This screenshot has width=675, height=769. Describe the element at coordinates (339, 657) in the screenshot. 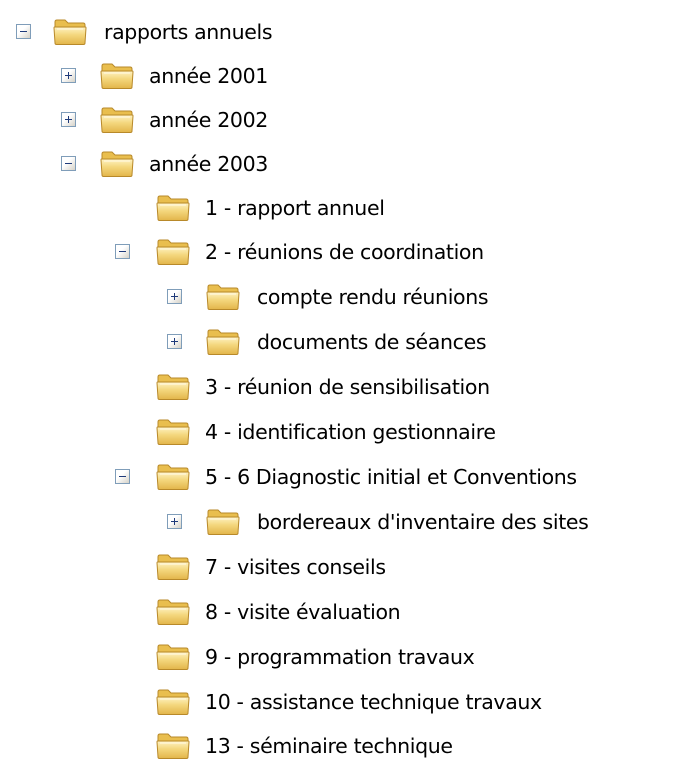

I see `tree-node-label: 9 - programmation travaux` at that location.